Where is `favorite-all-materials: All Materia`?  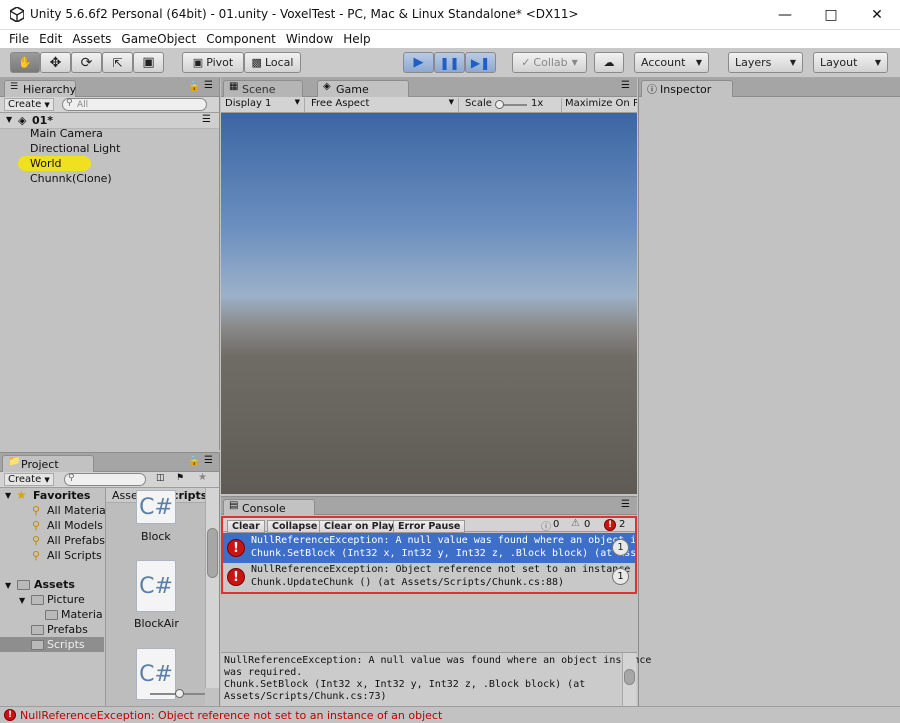
favorite-all-materials: All Materia is located at coordinates (76, 510).